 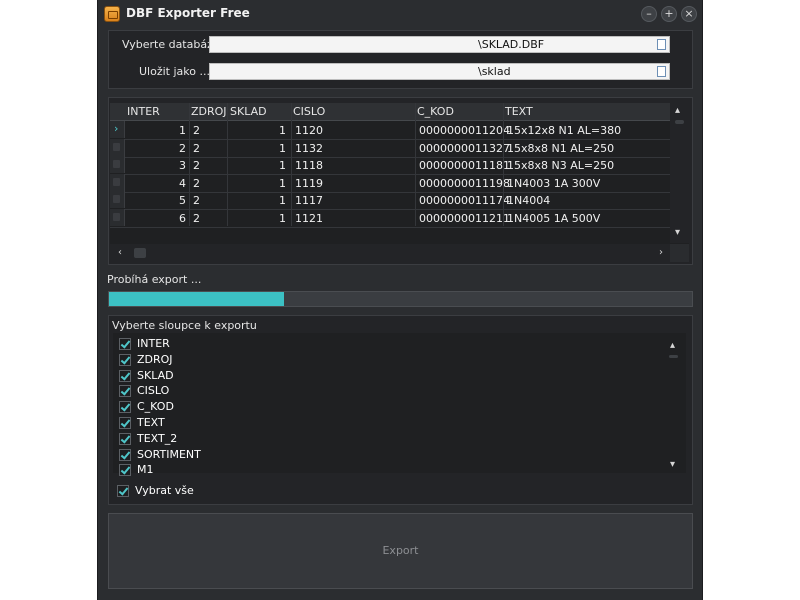 I want to click on grid-header: INTER ZDROJ SKLAD CISLO C_KOD TEXT, so click(x=390, y=112).